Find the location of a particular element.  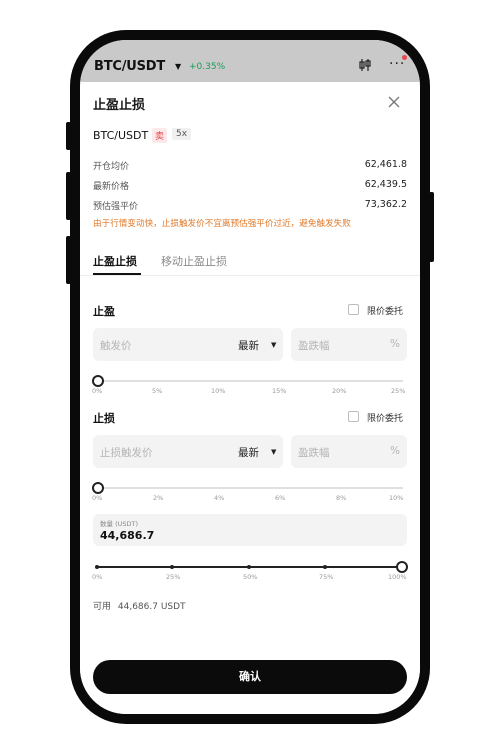

market-header: BTC/USDT ▼ +0.35% ··· is located at coordinates (250, 61).